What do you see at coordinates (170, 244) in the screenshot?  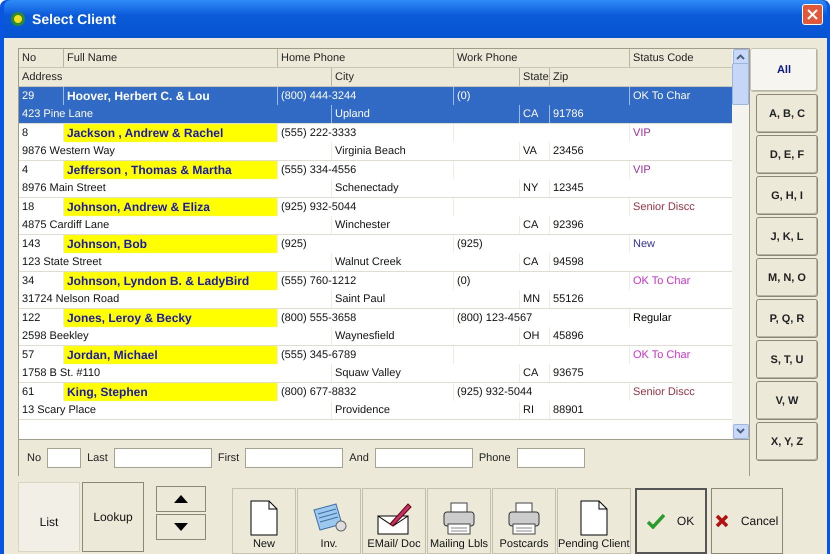 I see `client-name: Johnson, Bob` at bounding box center [170, 244].